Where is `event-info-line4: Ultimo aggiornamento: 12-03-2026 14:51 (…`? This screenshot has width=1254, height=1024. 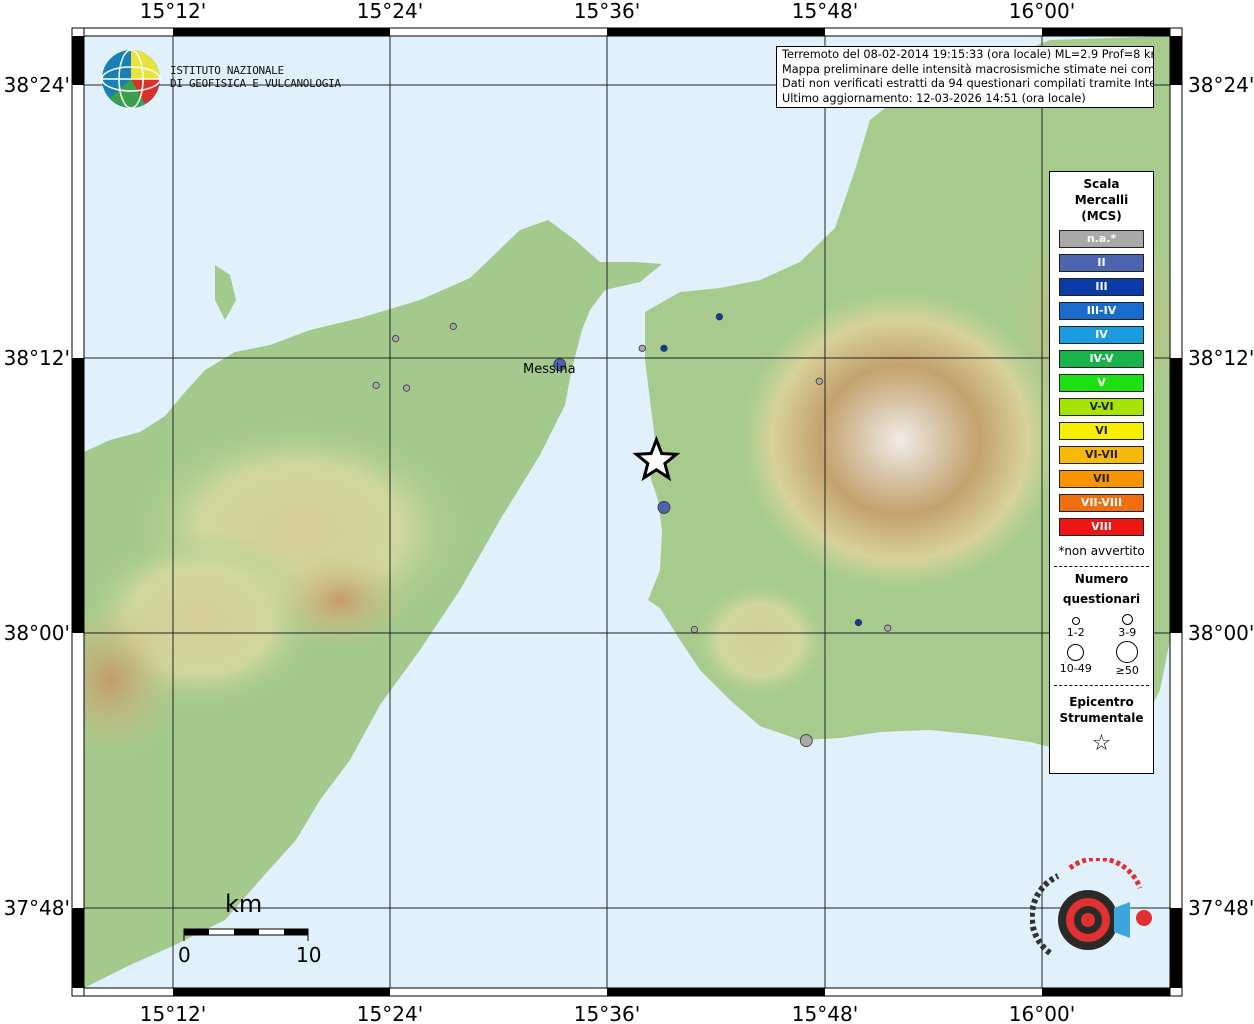
event-info-line4: Ultimo aggiornamento: 12-03-2026 14:51 (… is located at coordinates (934, 98).